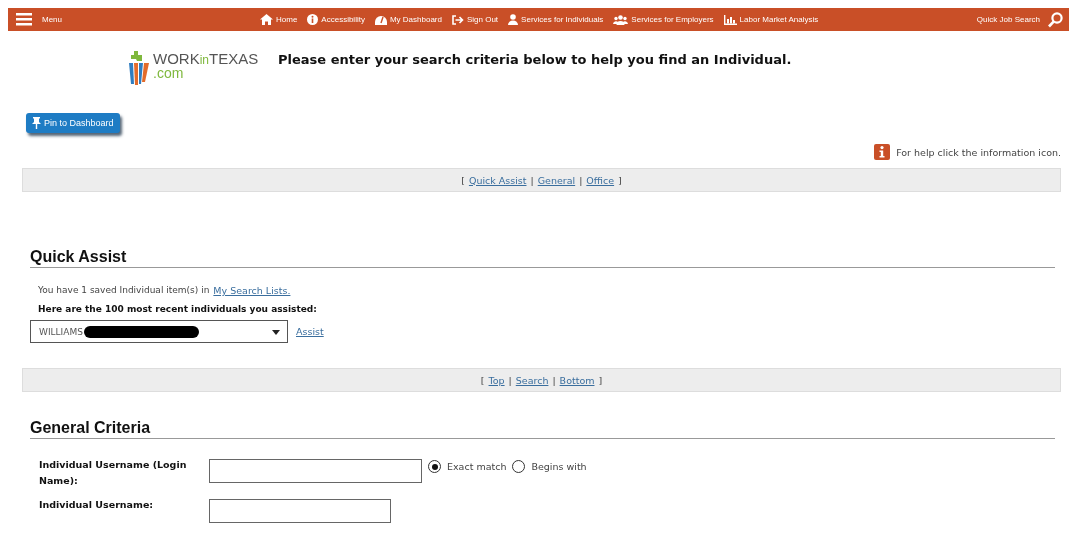 Image resolution: width=1077 pixels, height=535 pixels. Describe the element at coordinates (159, 331) in the screenshot. I see `recent-individual-select: WILLIAMS` at that location.